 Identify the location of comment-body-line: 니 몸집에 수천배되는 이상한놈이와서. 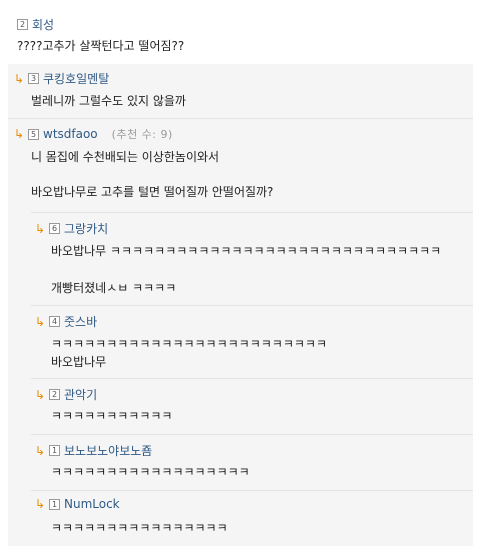
(125, 157).